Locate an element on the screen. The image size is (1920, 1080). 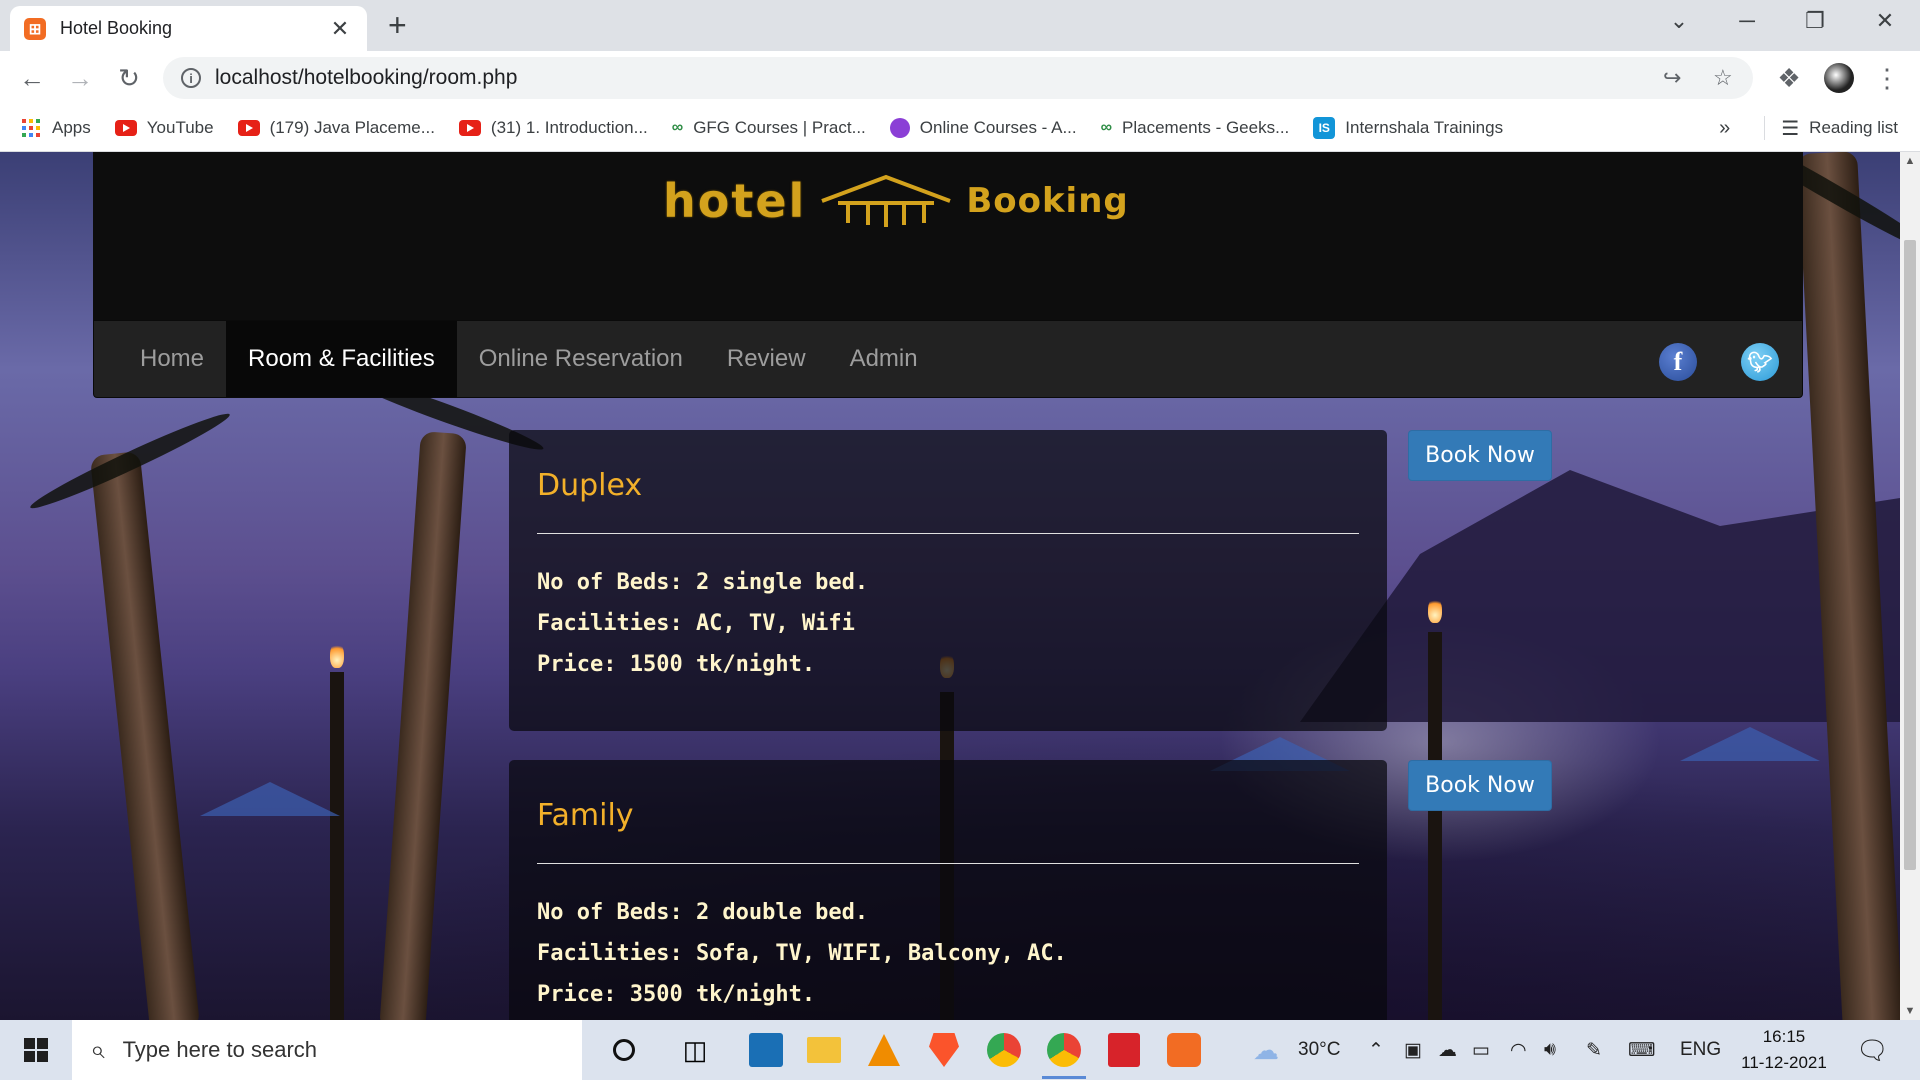
internshala-icon: IS is located at coordinates (1324, 127).